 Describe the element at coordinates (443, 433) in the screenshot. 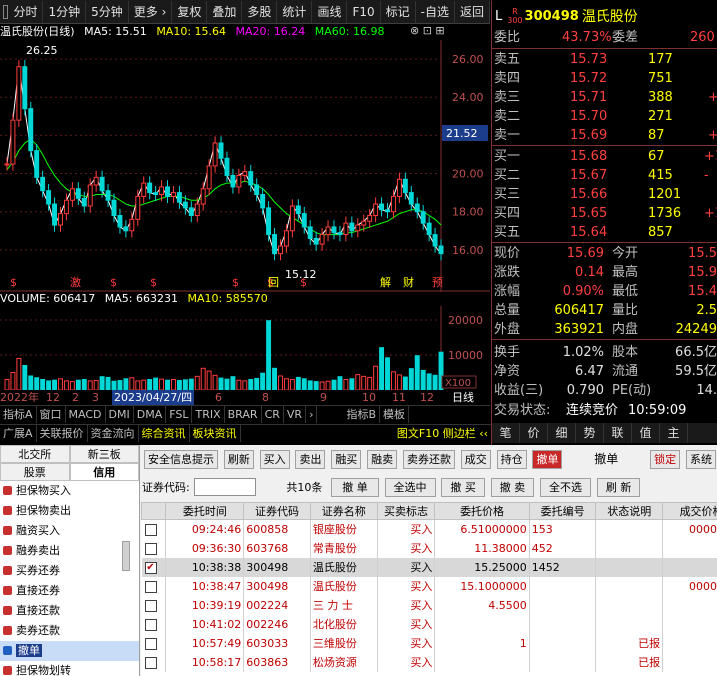

I see `f10-sidebar-link: 图文F10 侧边栏 ‹‹` at that location.